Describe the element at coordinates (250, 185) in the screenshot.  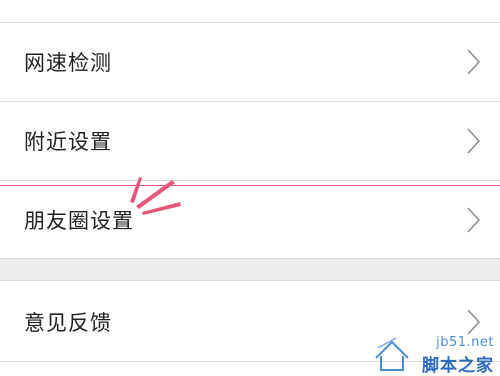
I see `highlight-line` at that location.